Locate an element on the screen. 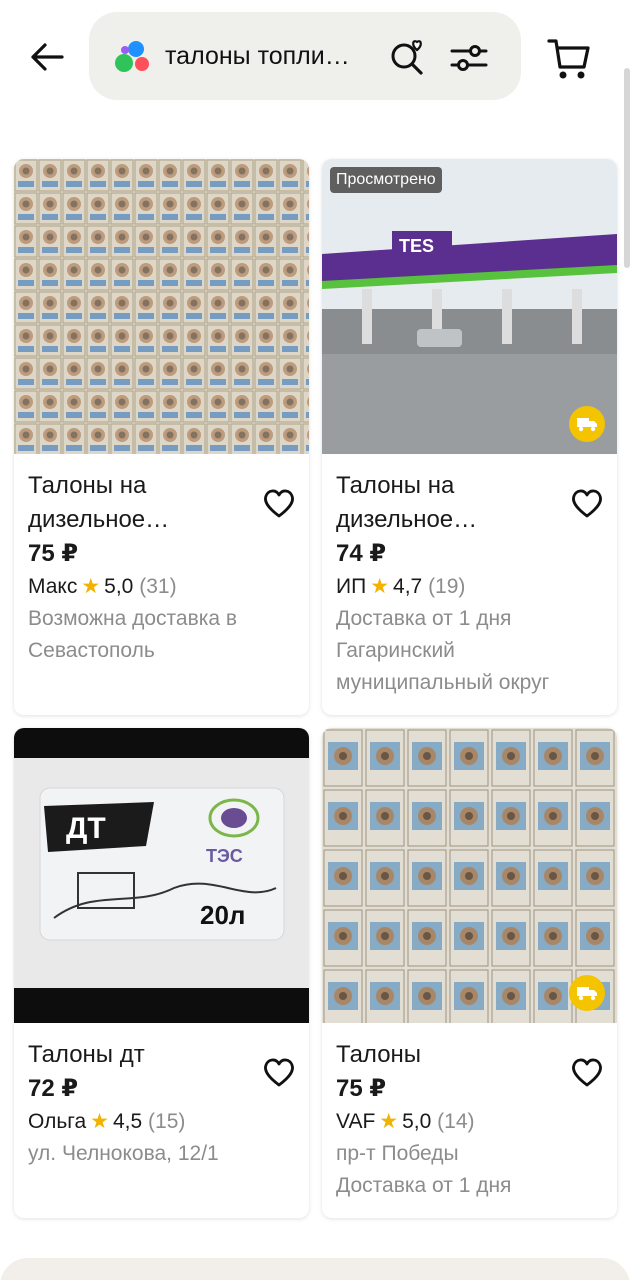  station-logo-text: TES is located at coordinates (416, 246).